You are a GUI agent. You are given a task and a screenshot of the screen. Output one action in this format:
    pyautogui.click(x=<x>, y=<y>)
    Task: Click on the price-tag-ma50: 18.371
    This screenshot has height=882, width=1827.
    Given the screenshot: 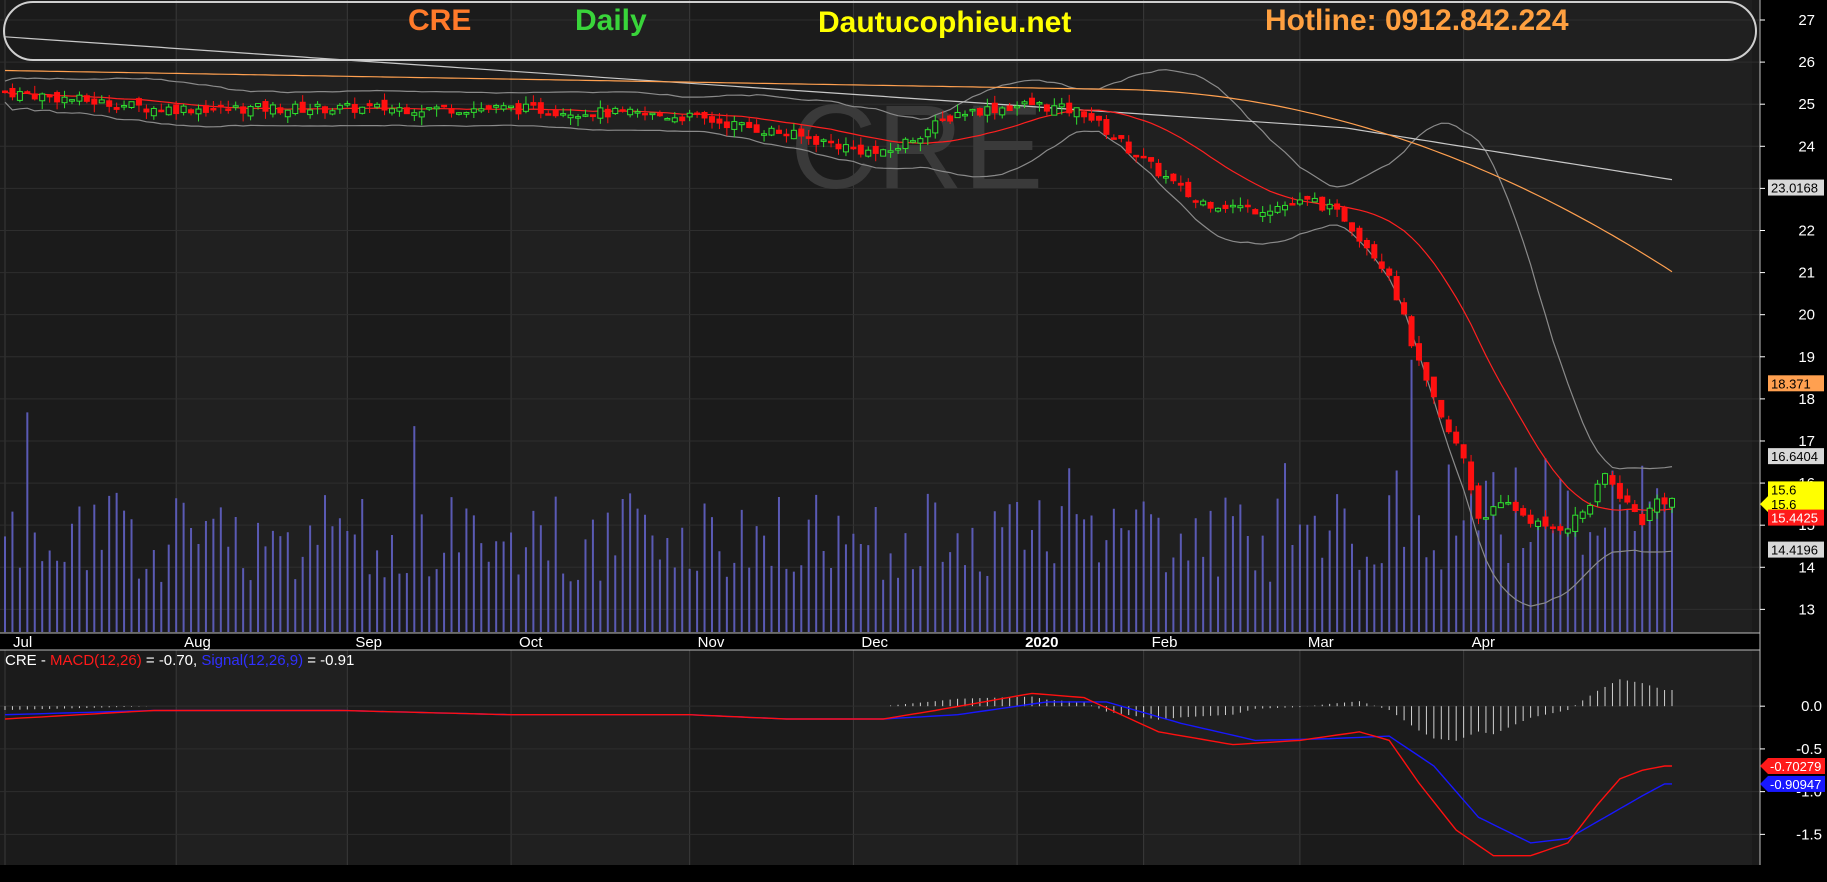 What is the action you would take?
    pyautogui.click(x=1796, y=383)
    